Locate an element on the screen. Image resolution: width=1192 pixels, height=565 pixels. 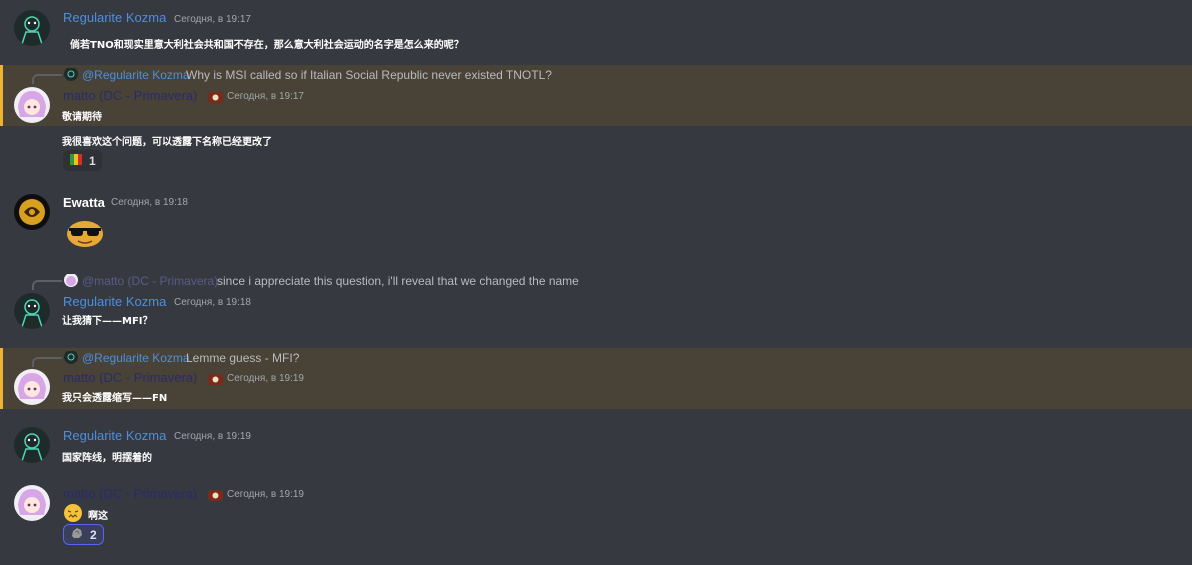
message: Ewatta Сегодня, в 19:18 is located at coordinates (596, 221).